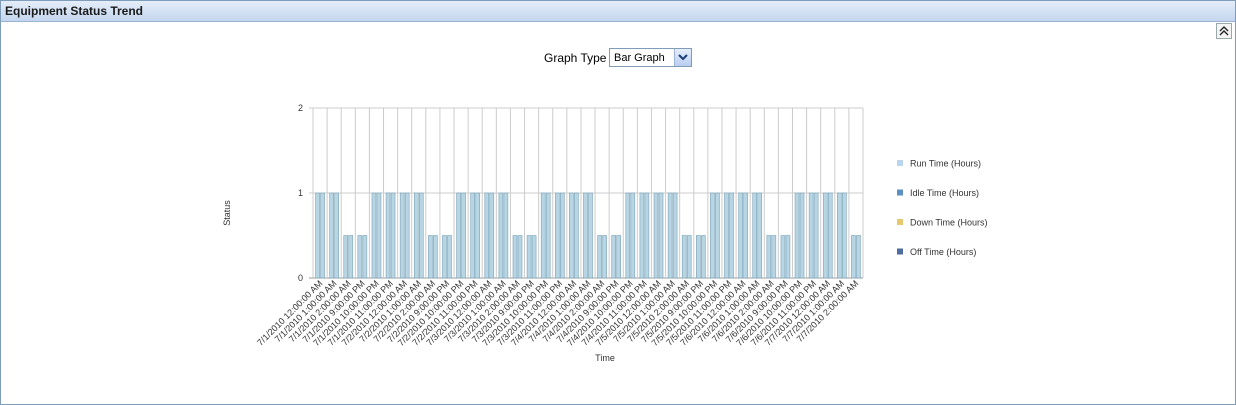 The image size is (1236, 405). I want to click on y-tick-label: 0, so click(300, 278).